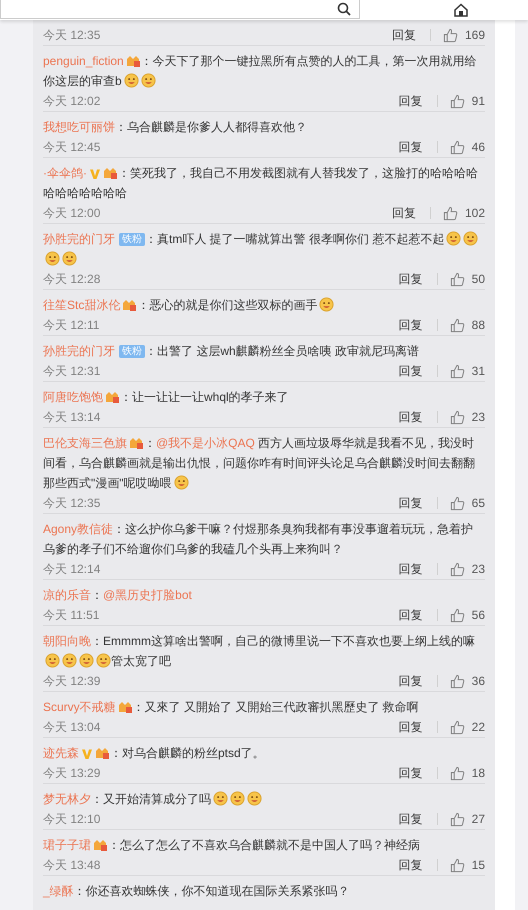 The height and width of the screenshot is (910, 528). What do you see at coordinates (478, 819) in the screenshot?
I see `like-count: 27` at bounding box center [478, 819].